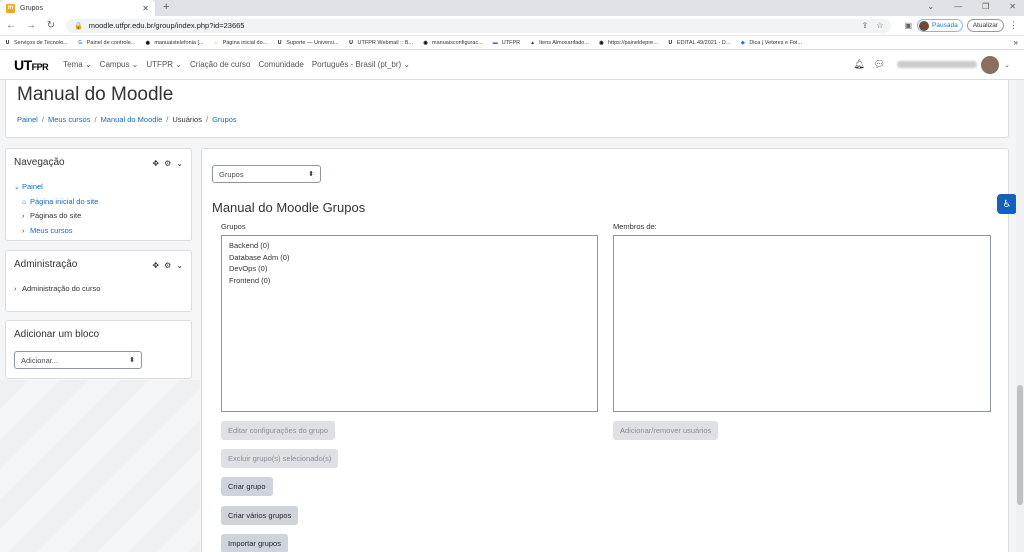 The image size is (1024, 552). What do you see at coordinates (166, 7) in the screenshot?
I see `new-tab-icon: +` at bounding box center [166, 7].